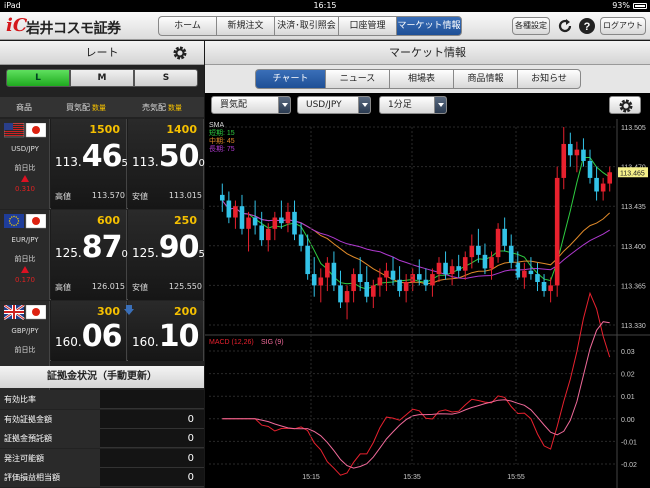 Image resolution: width=650 pixels, height=488 pixels. What do you see at coordinates (565, 26) in the screenshot?
I see `refresh-icon` at bounding box center [565, 26].